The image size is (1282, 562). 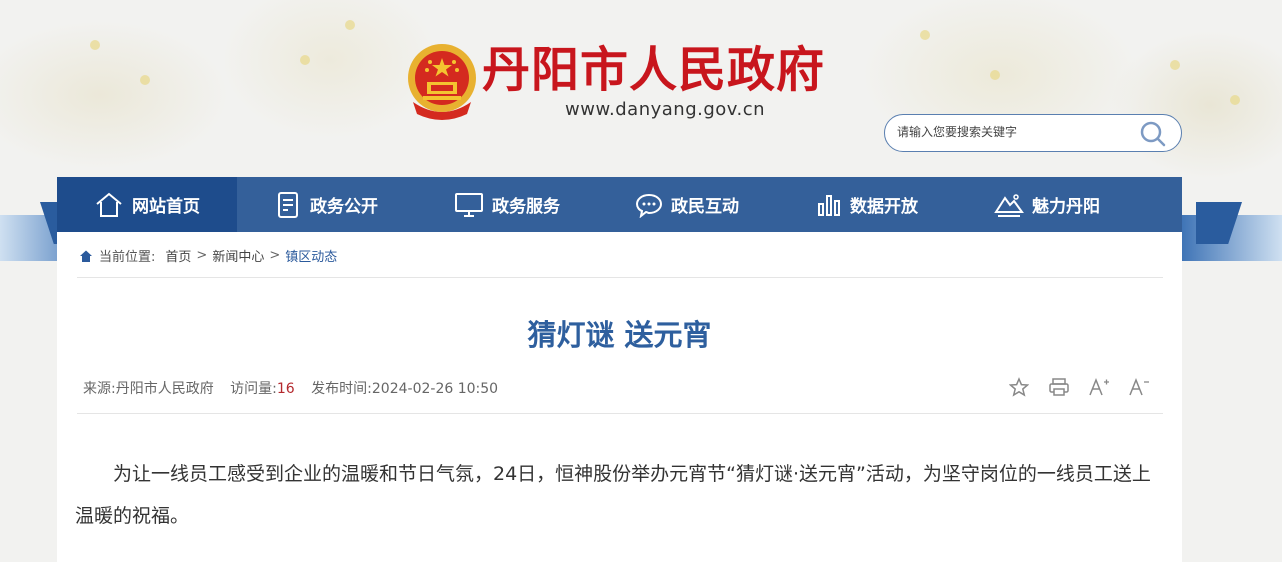 I want to click on font-decrease-icon, so click(x=1139, y=387).